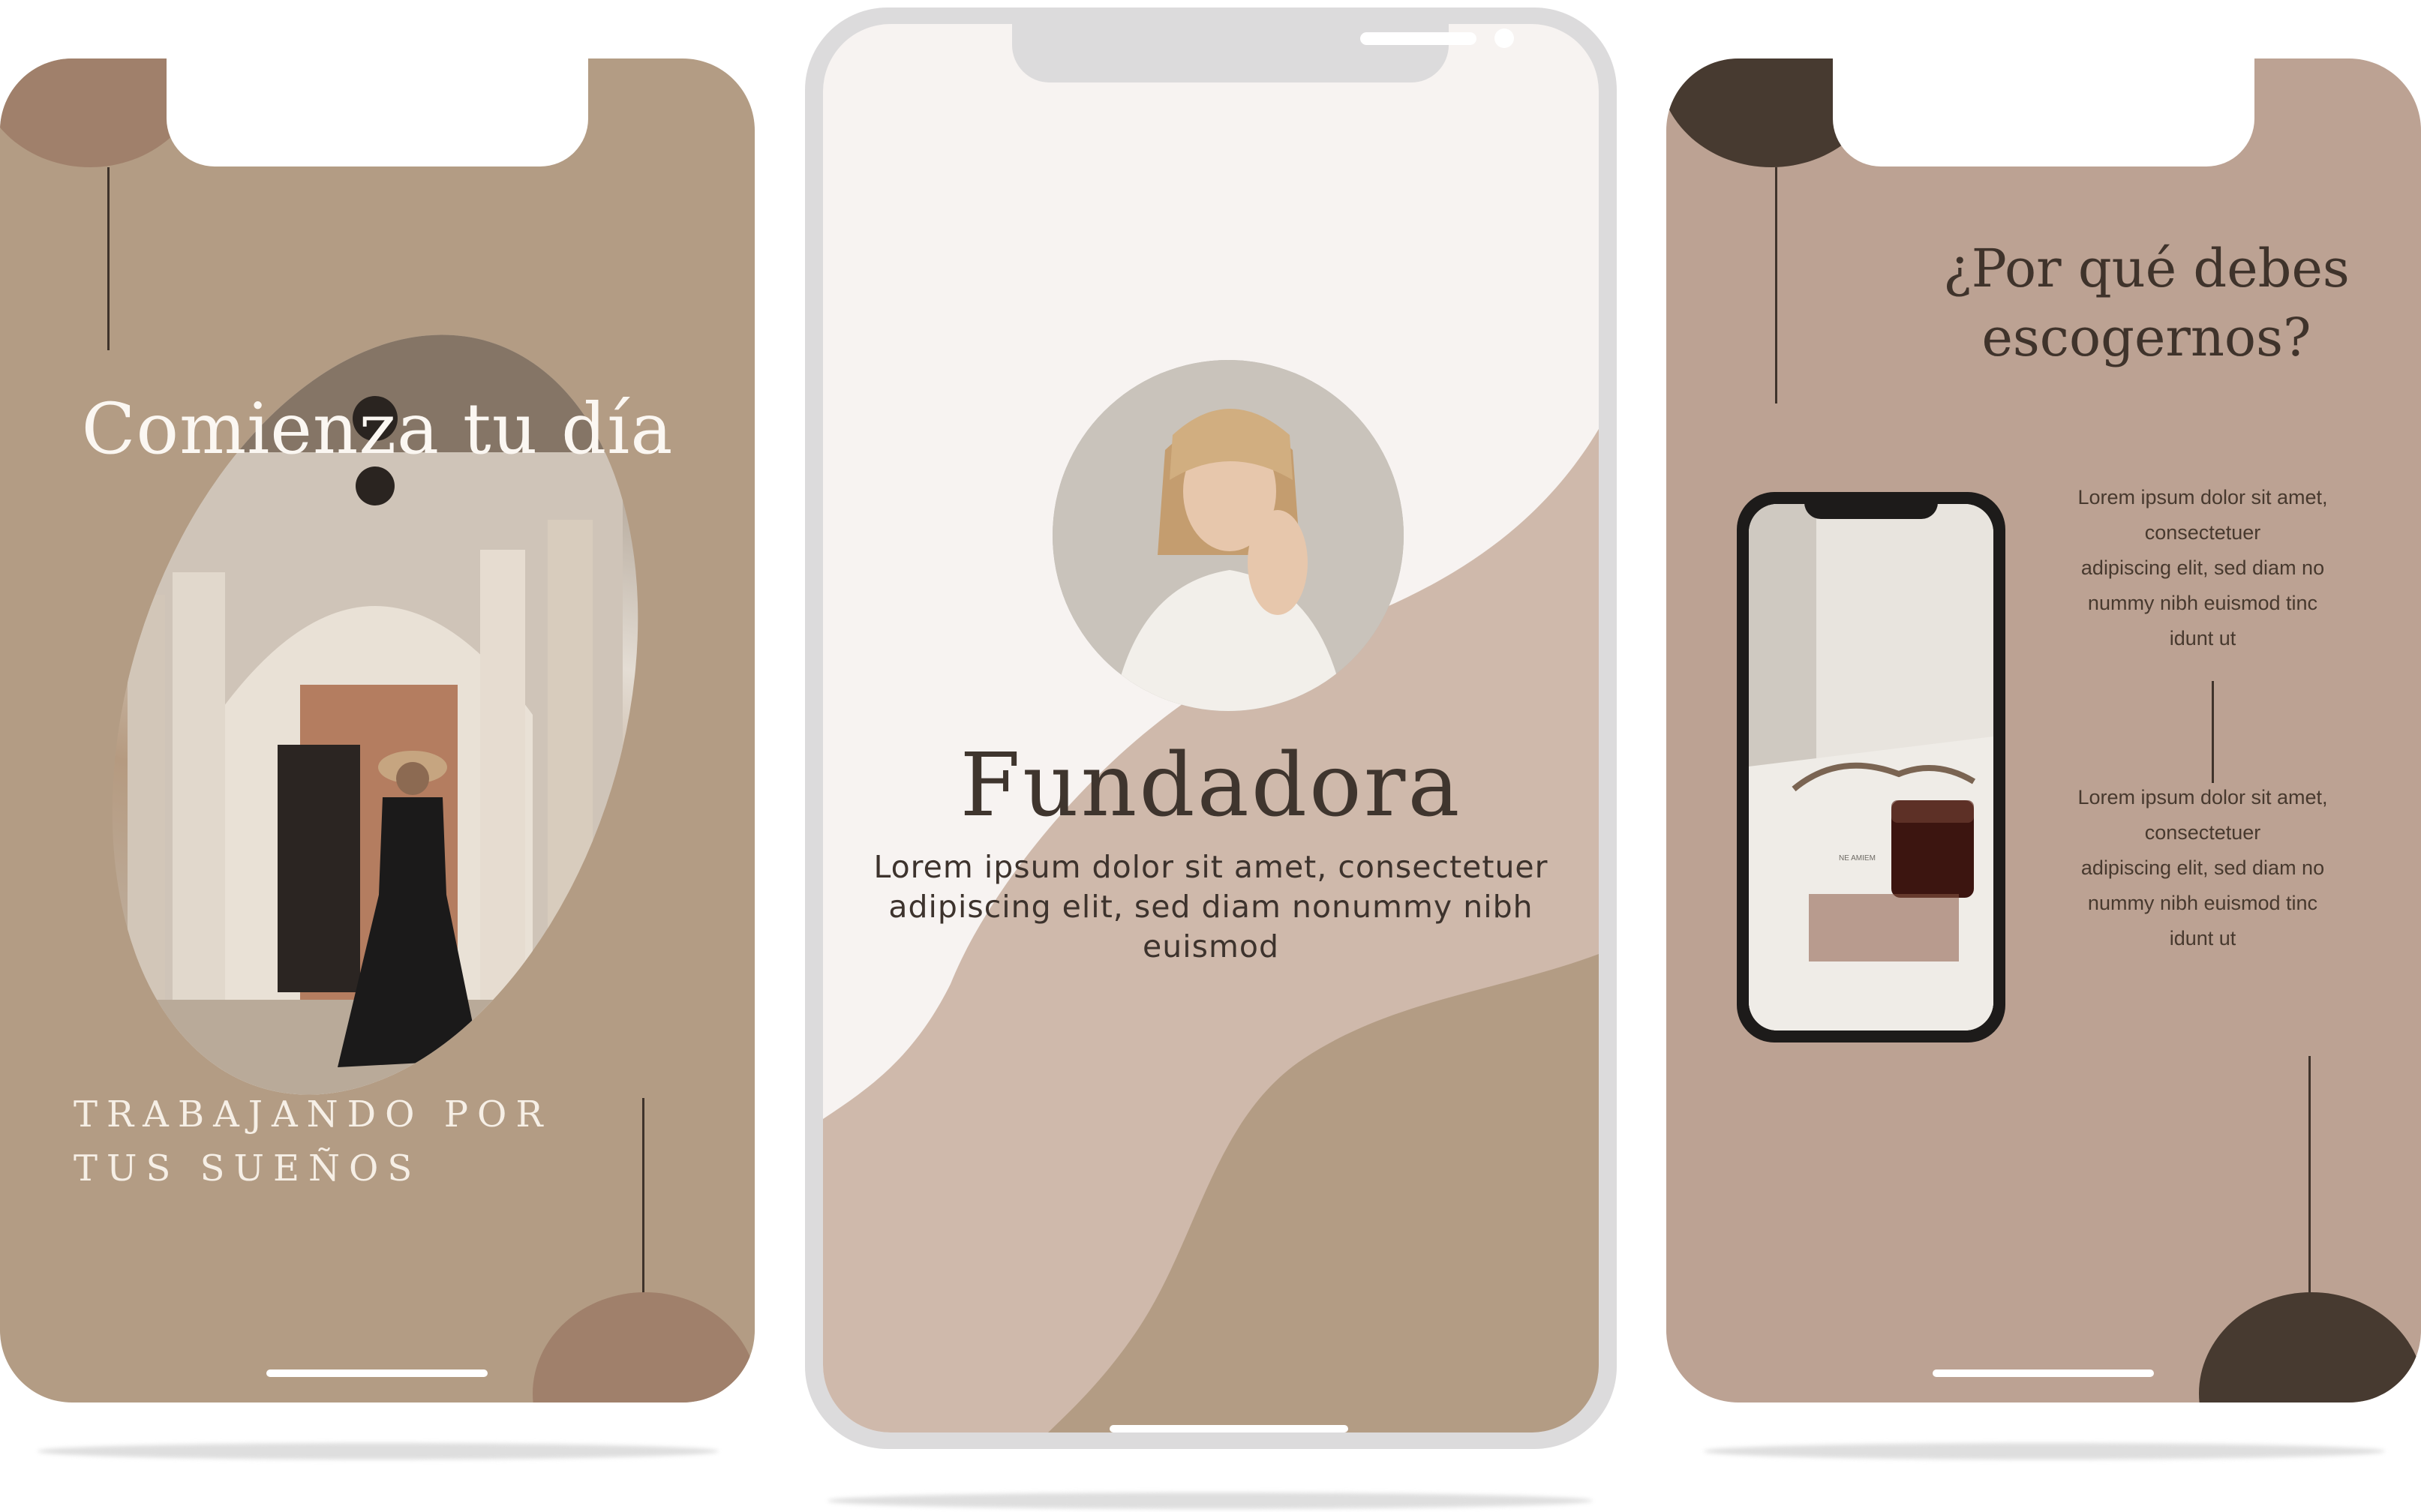  I want to click on benefit-2-line: adipiscing elit, sed diam no, so click(2202, 867).